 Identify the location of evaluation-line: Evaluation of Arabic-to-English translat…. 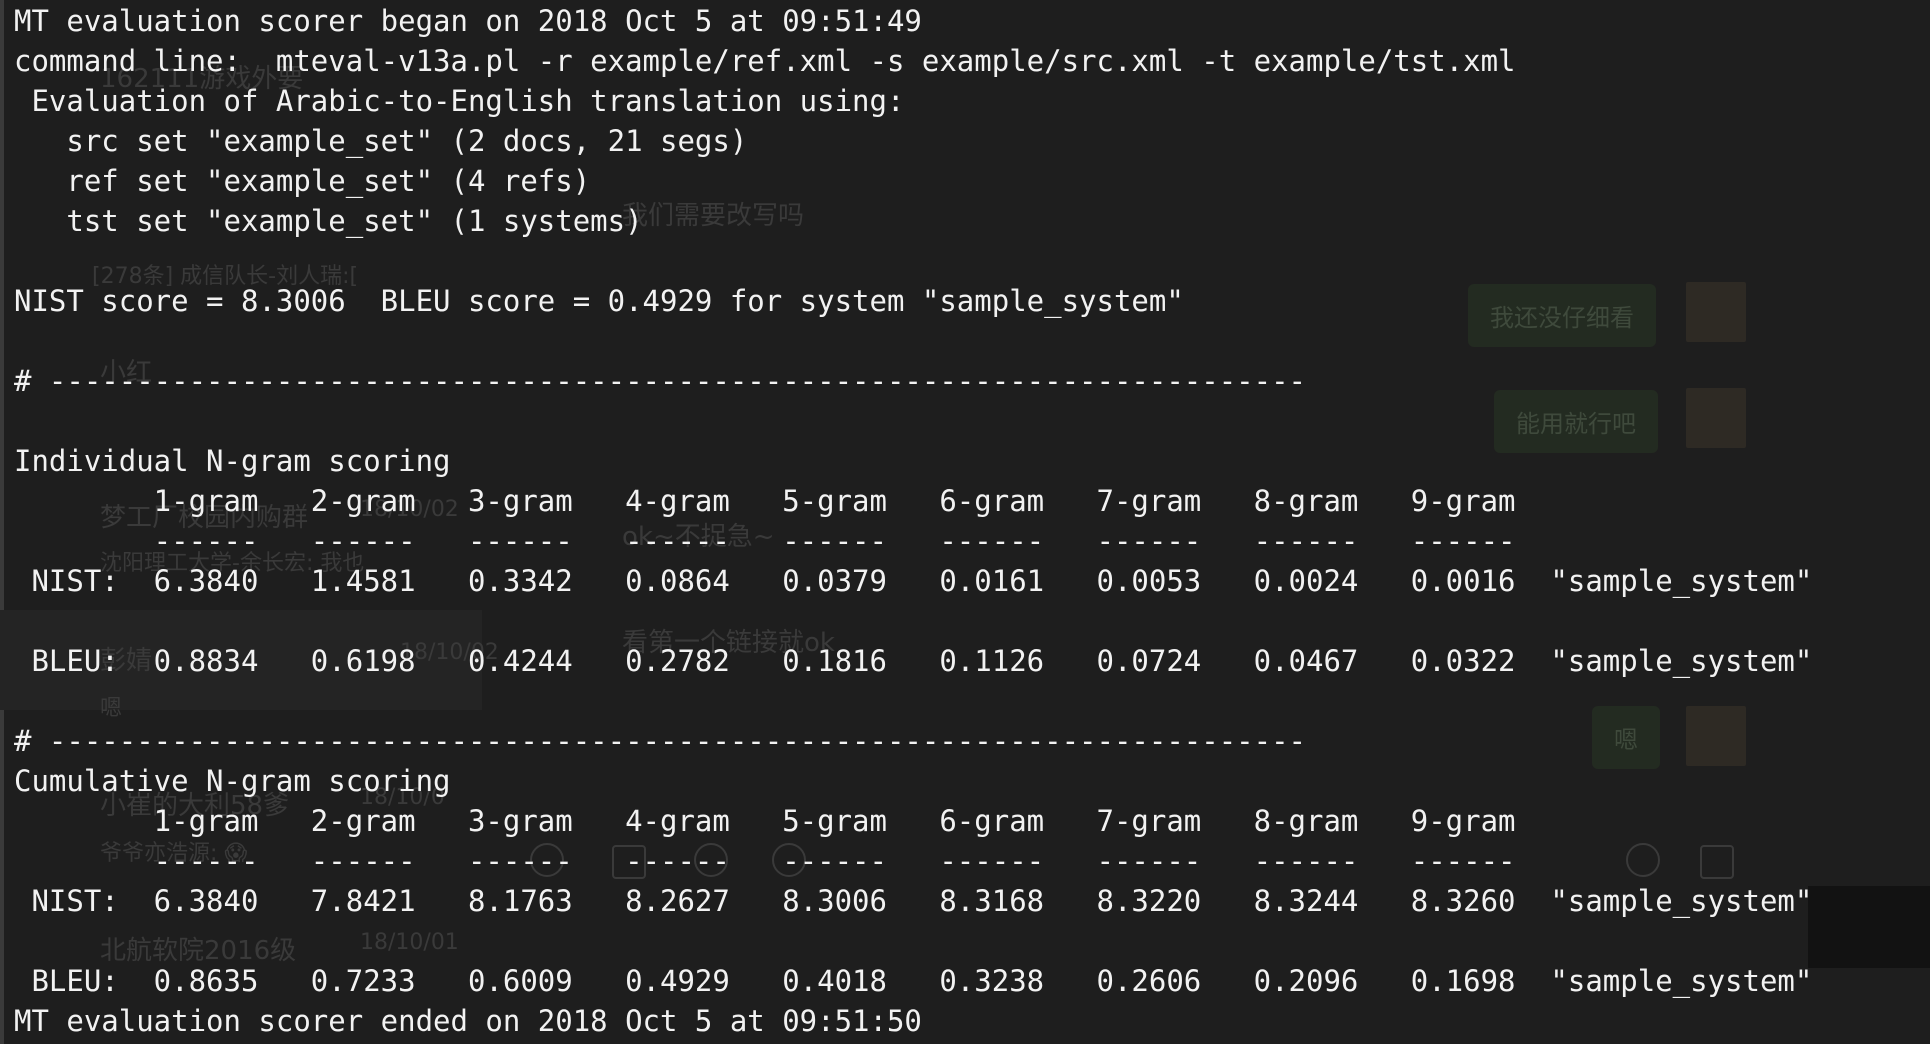
(459, 101).